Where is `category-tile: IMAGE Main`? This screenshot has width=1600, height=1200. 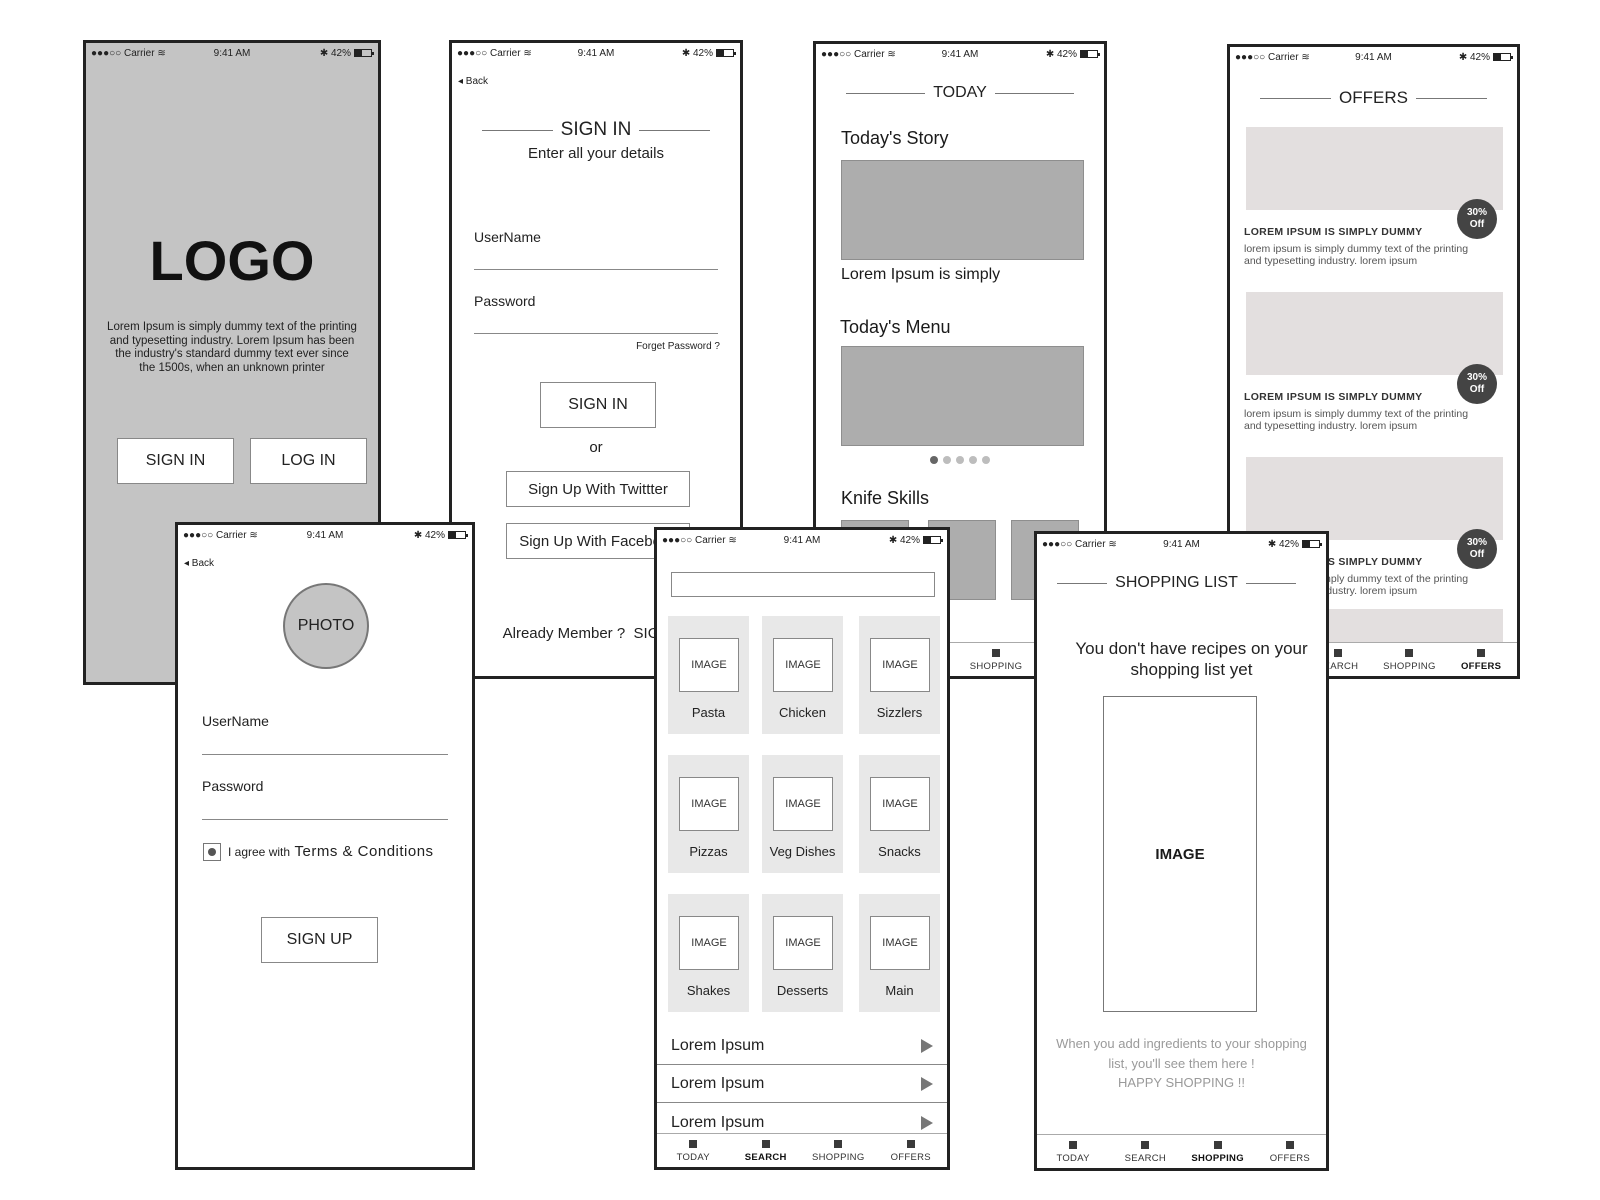
category-tile: IMAGE Main is located at coordinates (899, 953).